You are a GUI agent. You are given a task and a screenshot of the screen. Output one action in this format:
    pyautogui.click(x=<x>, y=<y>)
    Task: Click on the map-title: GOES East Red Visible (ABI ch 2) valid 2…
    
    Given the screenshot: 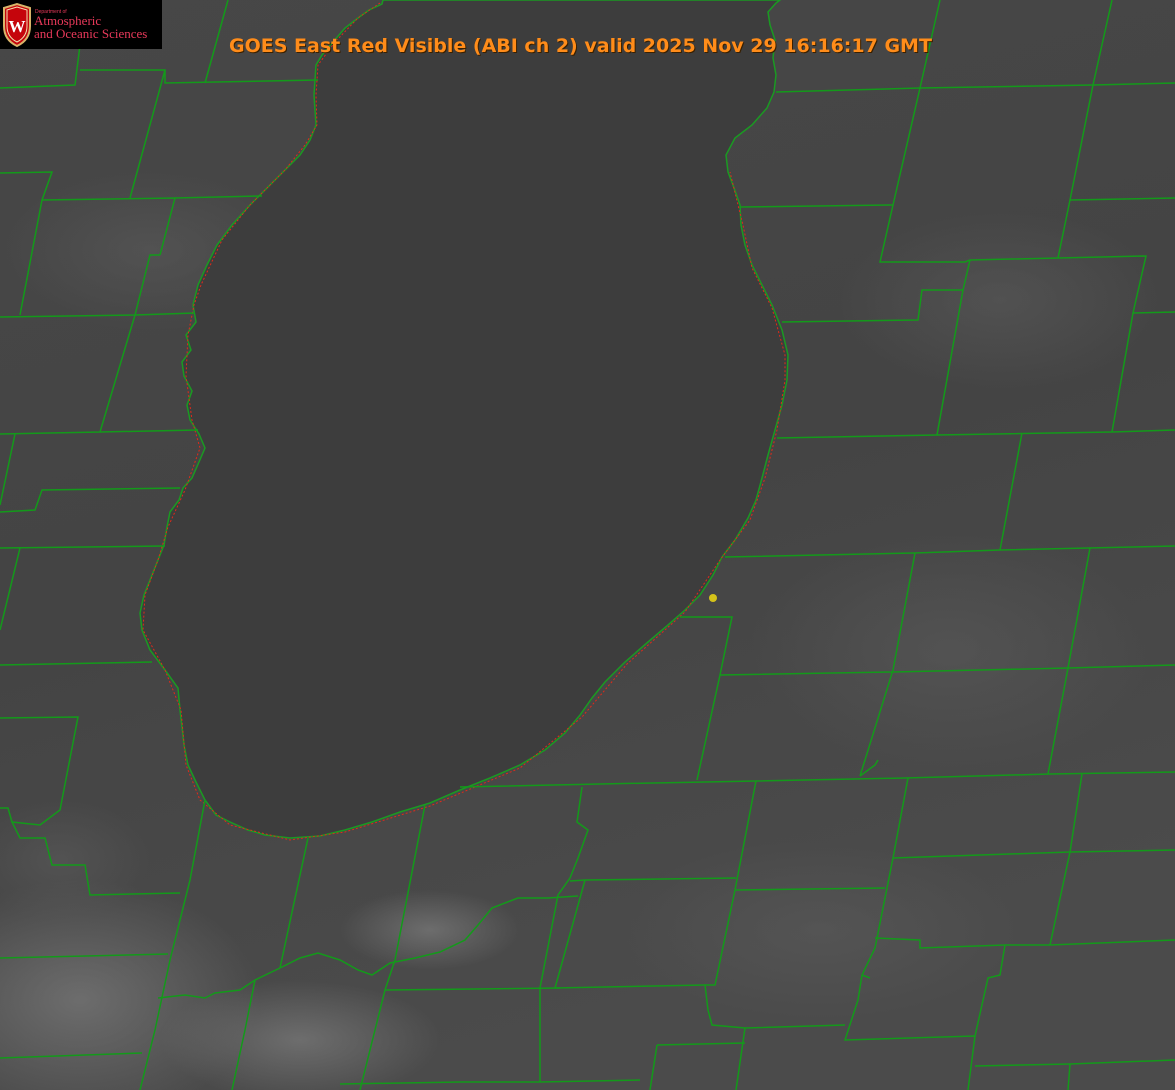 What is the action you would take?
    pyautogui.click(x=580, y=46)
    